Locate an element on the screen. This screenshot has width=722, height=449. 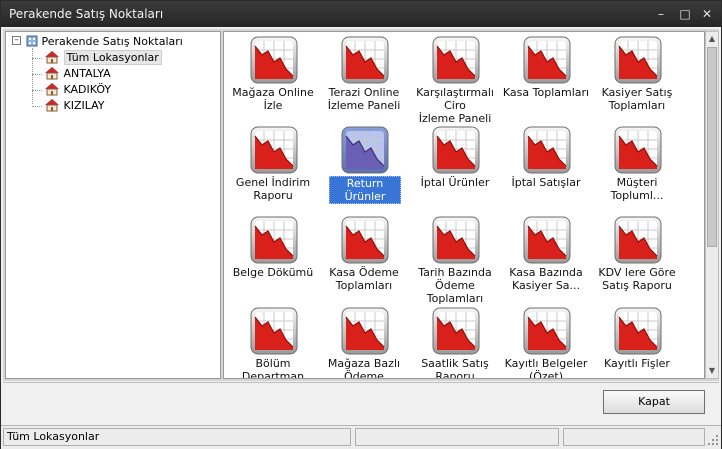
report-tile: Belge Dökümü is located at coordinates (273, 259).